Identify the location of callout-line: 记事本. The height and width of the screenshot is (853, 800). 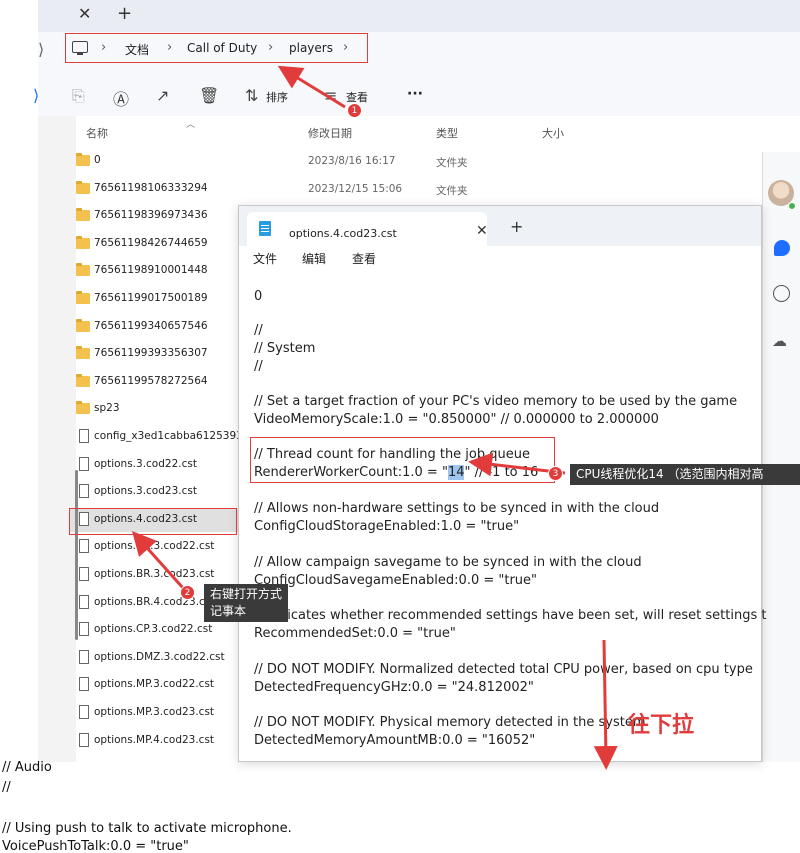
(228, 611).